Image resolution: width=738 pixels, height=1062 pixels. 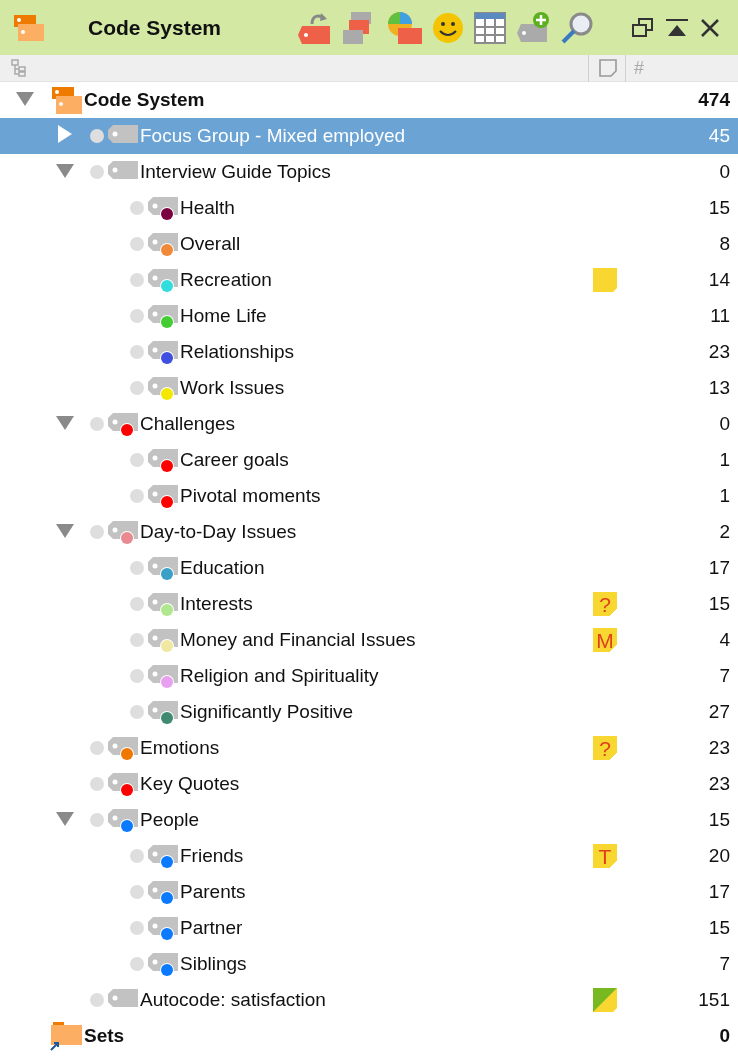 I want to click on window-title: Code System, so click(x=155, y=27).